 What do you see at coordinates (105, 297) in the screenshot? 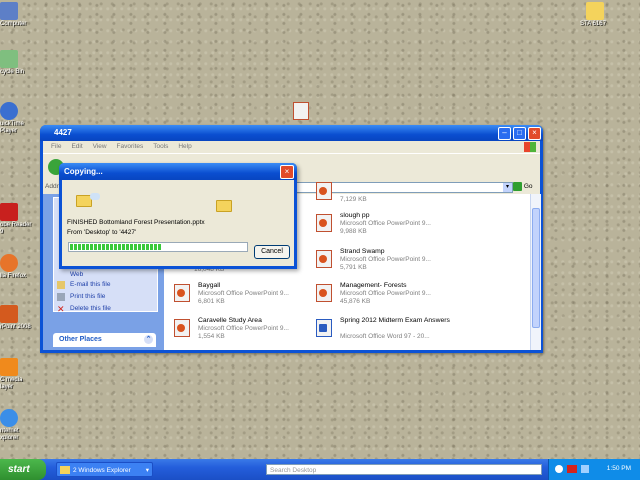
I see `print-file-link: Print this file` at bounding box center [105, 297].